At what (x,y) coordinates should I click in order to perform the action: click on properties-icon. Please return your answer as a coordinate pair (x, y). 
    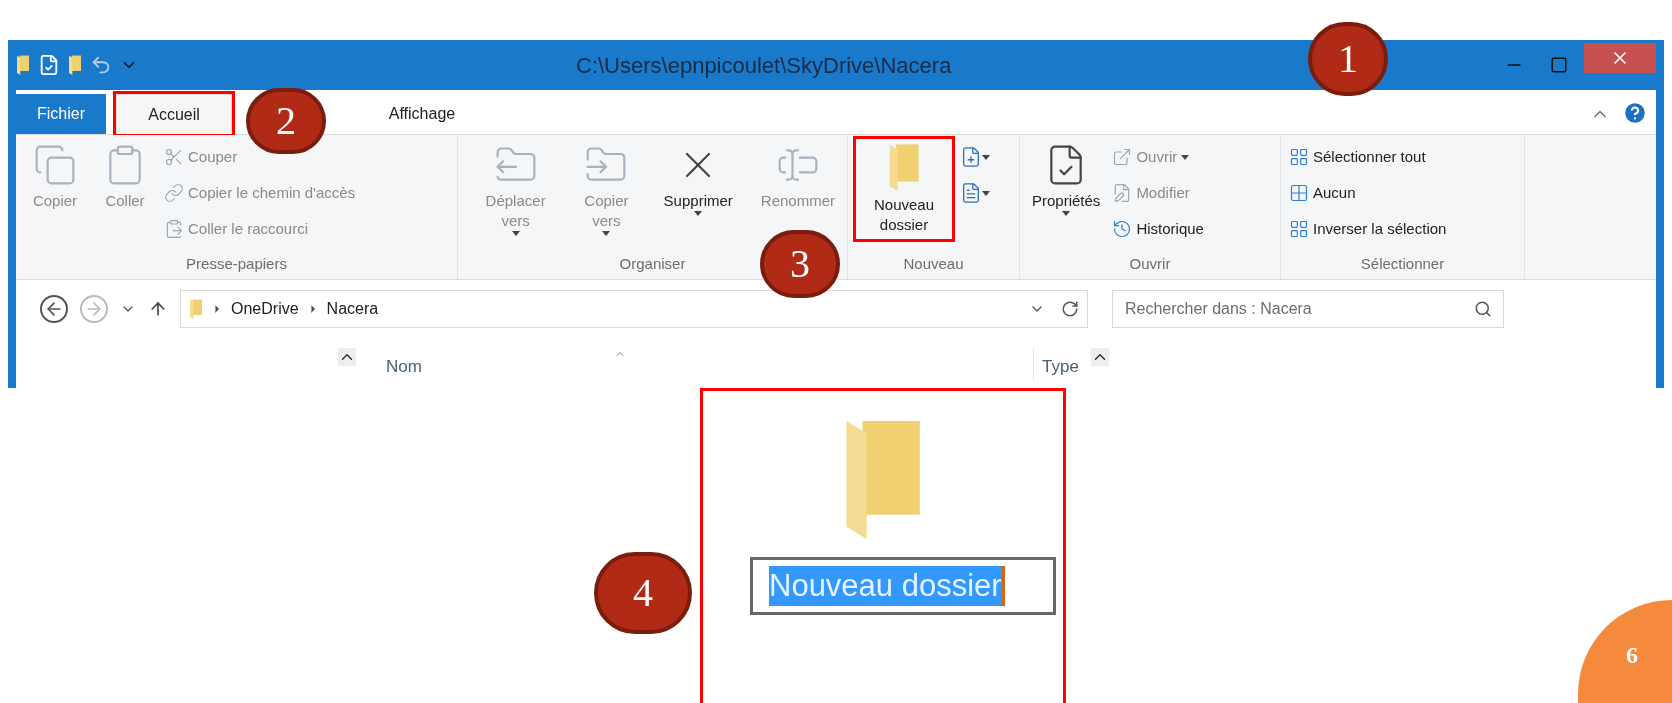
    Looking at the image, I should click on (49, 65).